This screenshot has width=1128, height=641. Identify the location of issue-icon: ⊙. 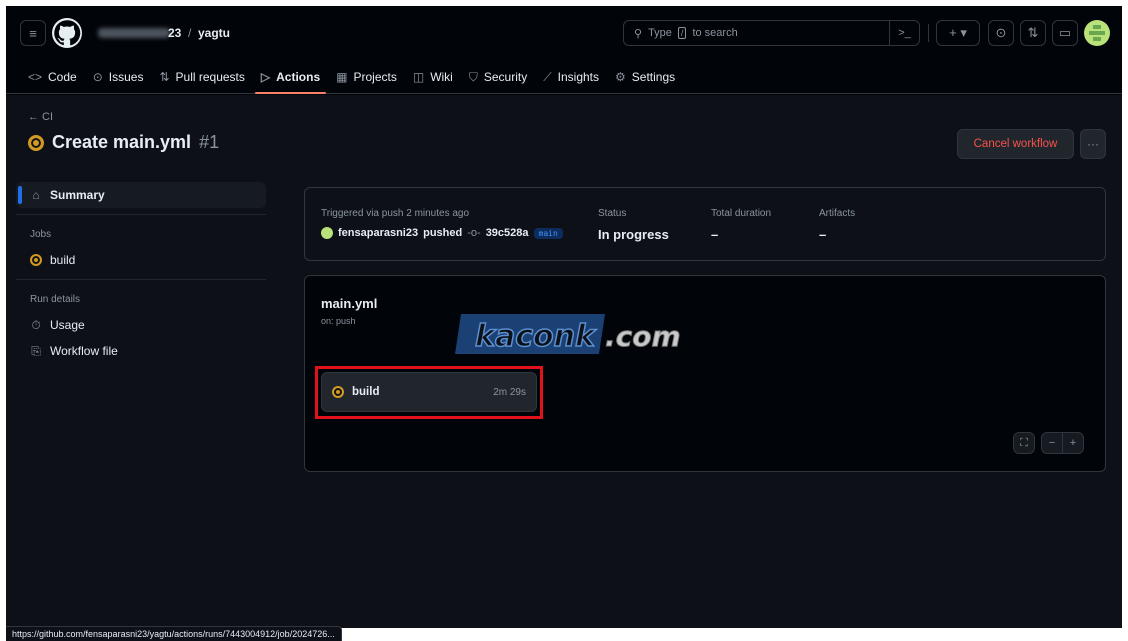
(97, 77).